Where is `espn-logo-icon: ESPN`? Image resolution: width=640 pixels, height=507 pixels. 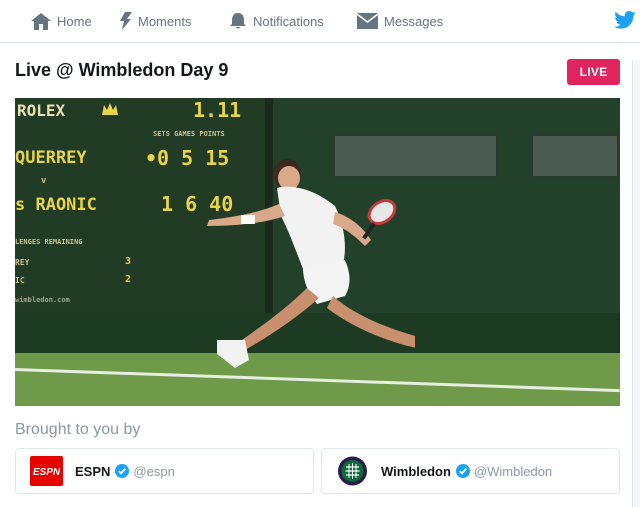
espn-logo-icon: ESPN is located at coordinates (46, 471).